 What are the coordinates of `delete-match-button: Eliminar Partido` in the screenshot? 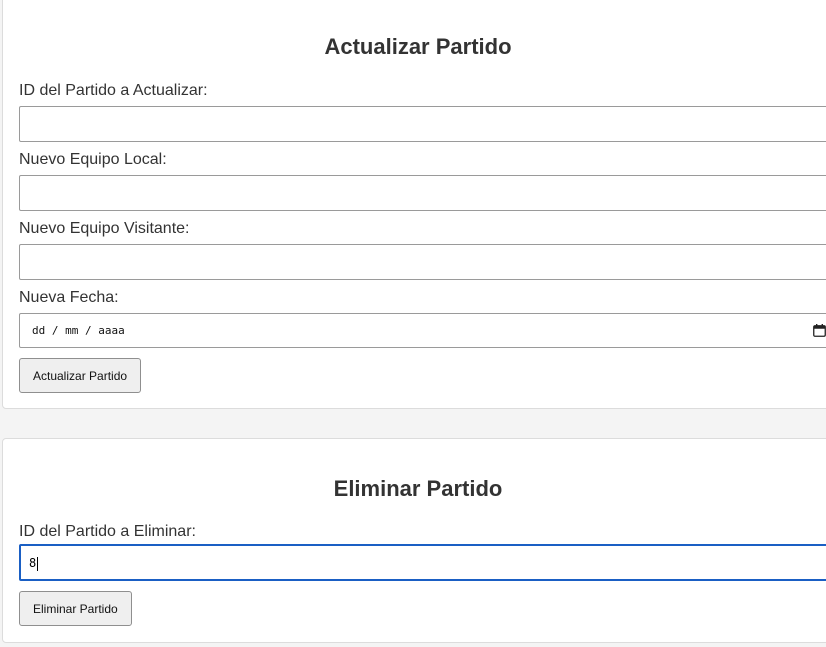 It's located at (75, 608).